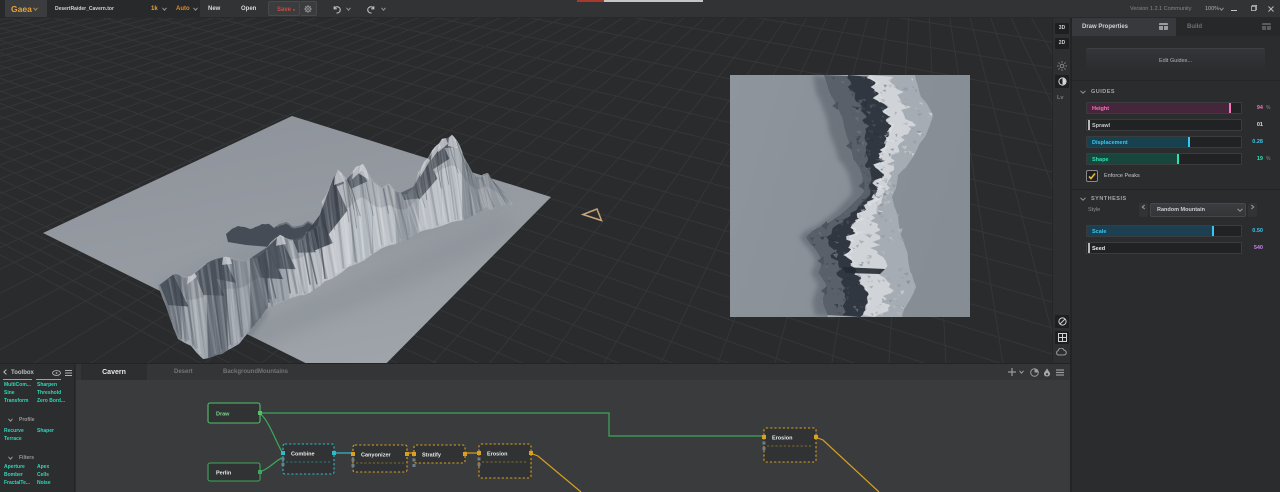 The width and height of the screenshot is (1280, 492). What do you see at coordinates (432, 456) in the screenshot?
I see `svg-text: Stratify` at bounding box center [432, 456].